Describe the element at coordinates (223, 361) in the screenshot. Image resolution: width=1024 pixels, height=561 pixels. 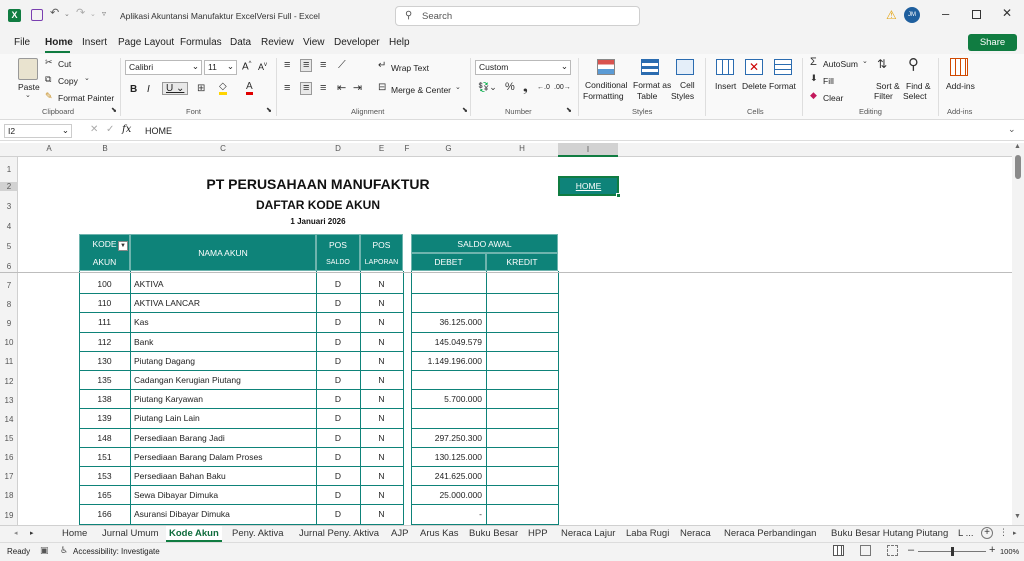
I see `cell-nama: Piutang Dagang` at that location.